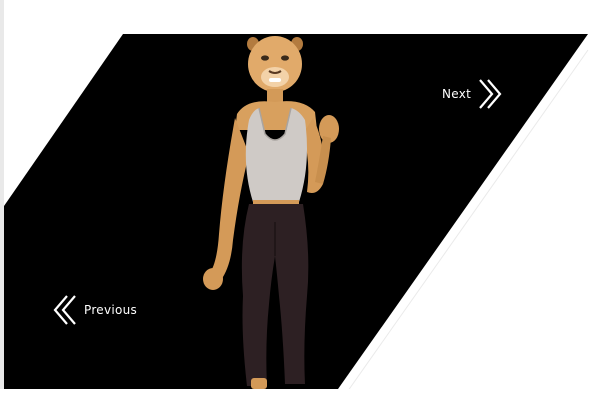 The height and width of the screenshot is (405, 593). Describe the element at coordinates (490, 94) in the screenshot. I see `double-chevron-right-icon` at that location.